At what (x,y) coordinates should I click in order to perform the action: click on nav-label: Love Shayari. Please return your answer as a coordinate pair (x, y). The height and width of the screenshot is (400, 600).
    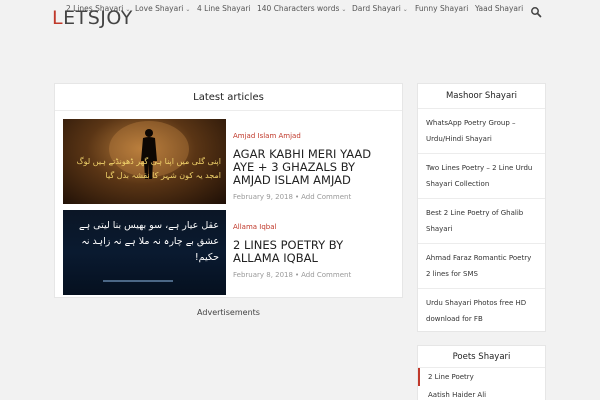
    Looking at the image, I should click on (159, 8).